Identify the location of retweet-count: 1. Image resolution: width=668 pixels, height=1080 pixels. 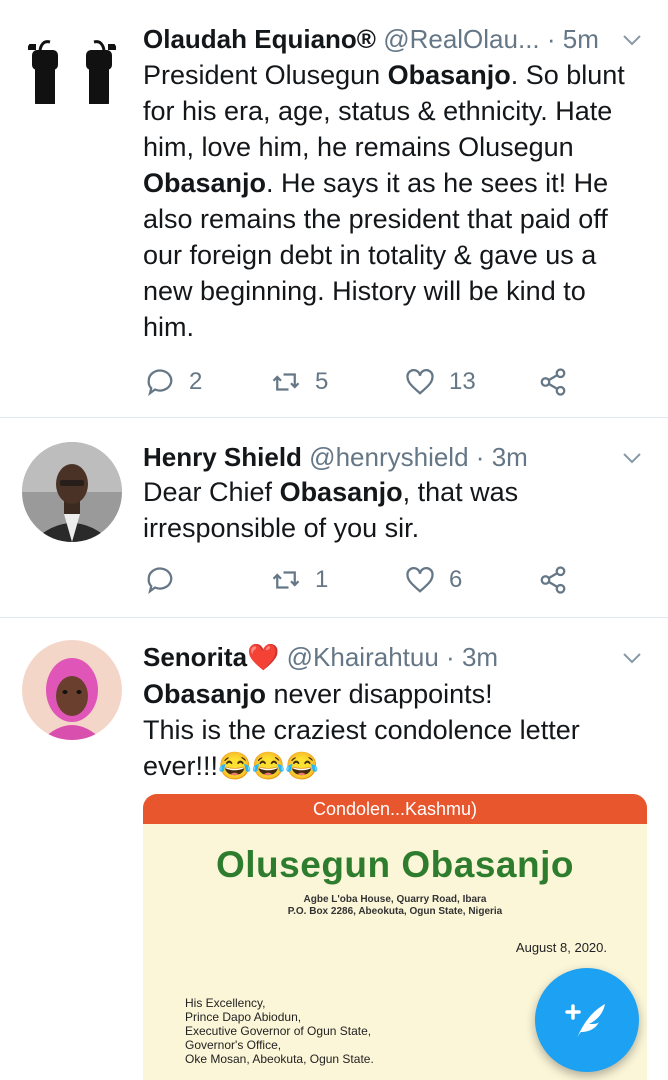
(322, 579).